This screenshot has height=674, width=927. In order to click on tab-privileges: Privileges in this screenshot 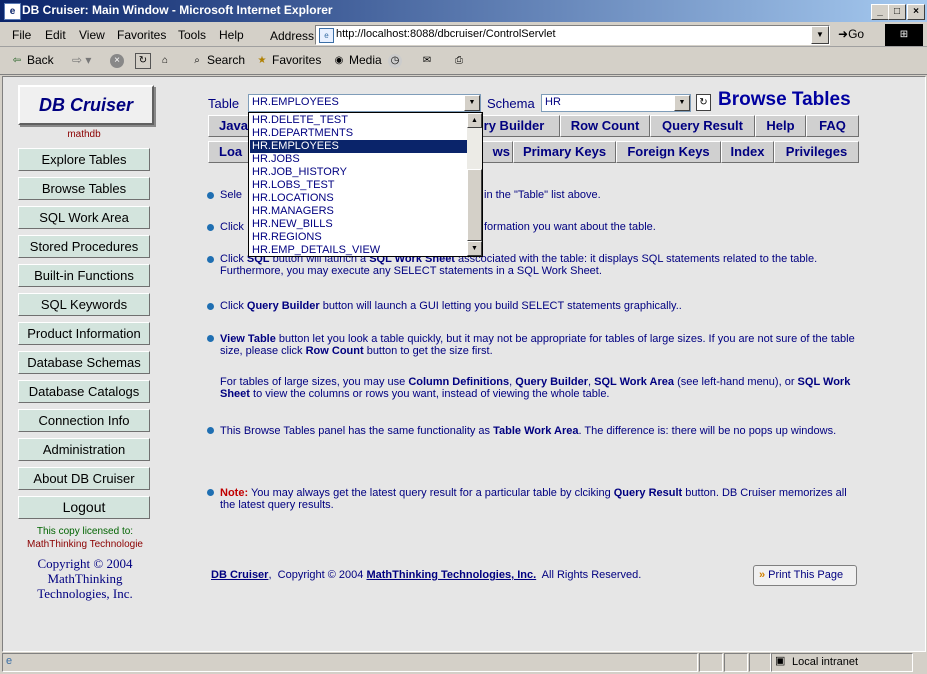, I will do `click(816, 152)`.